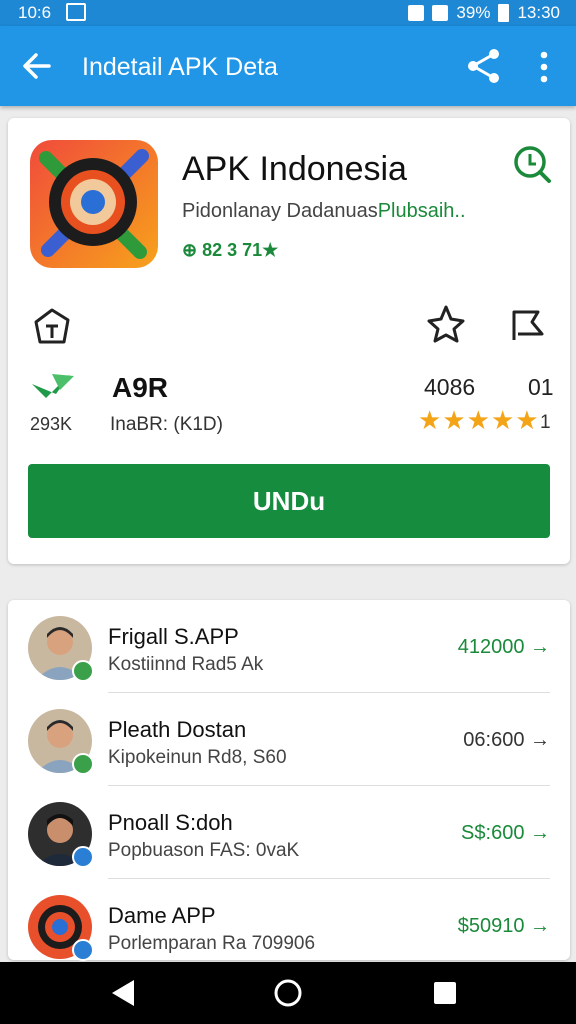 The width and height of the screenshot is (576, 1024). What do you see at coordinates (280, 211) in the screenshot?
I see `developer-name: Pidonlanay Dadanuas` at bounding box center [280, 211].